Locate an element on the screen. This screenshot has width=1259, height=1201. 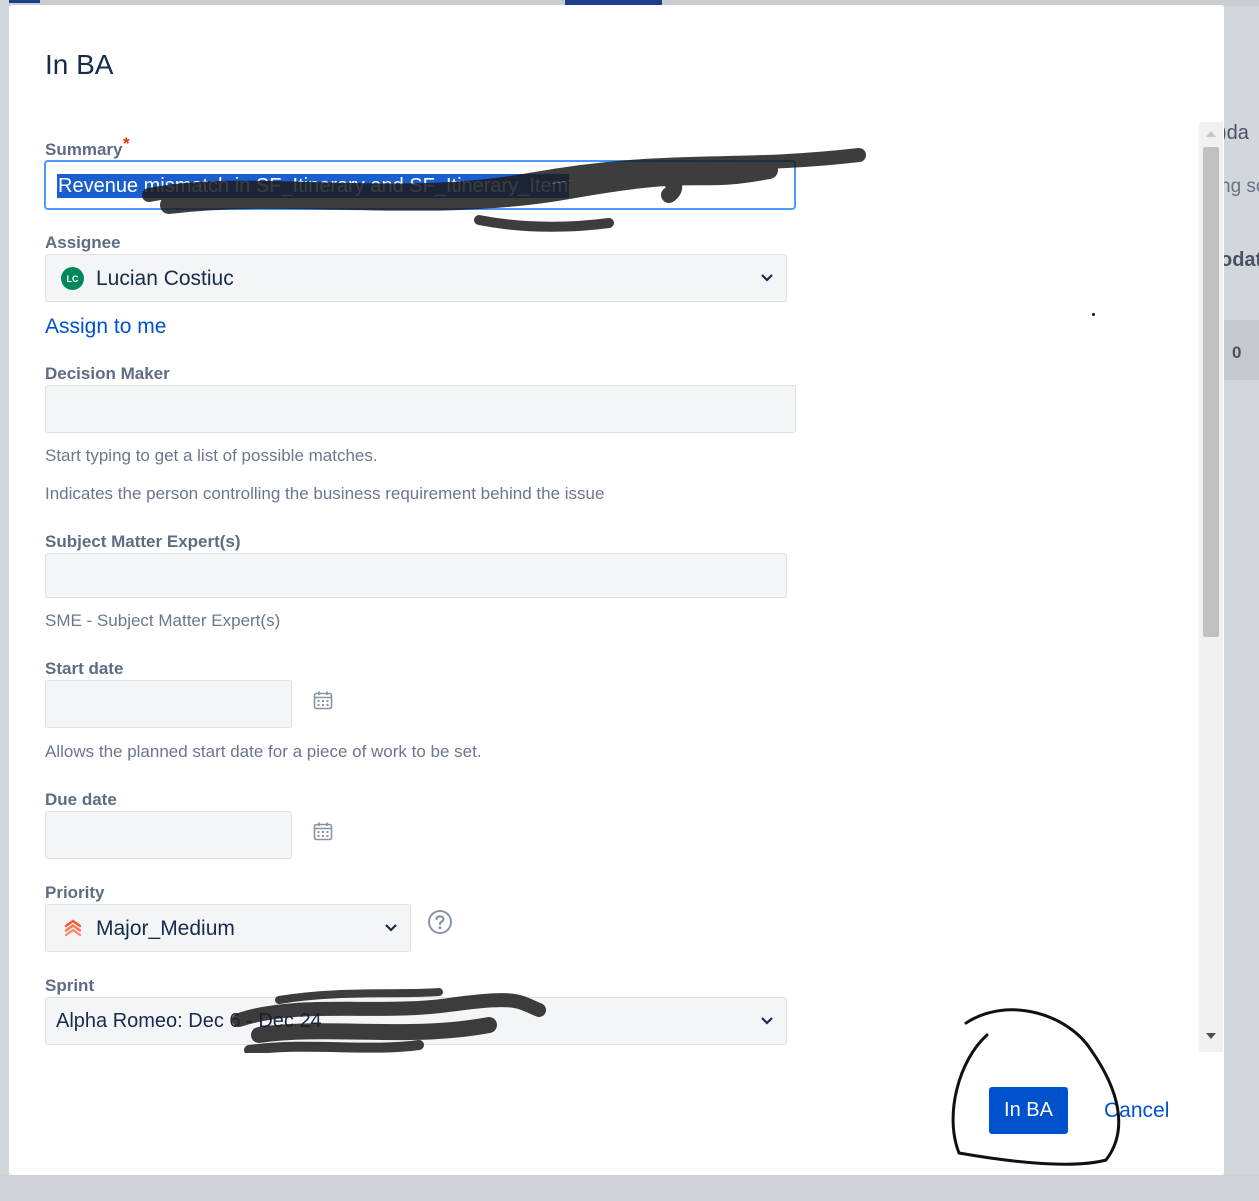
submit-button: In BA is located at coordinates (1028, 1110).